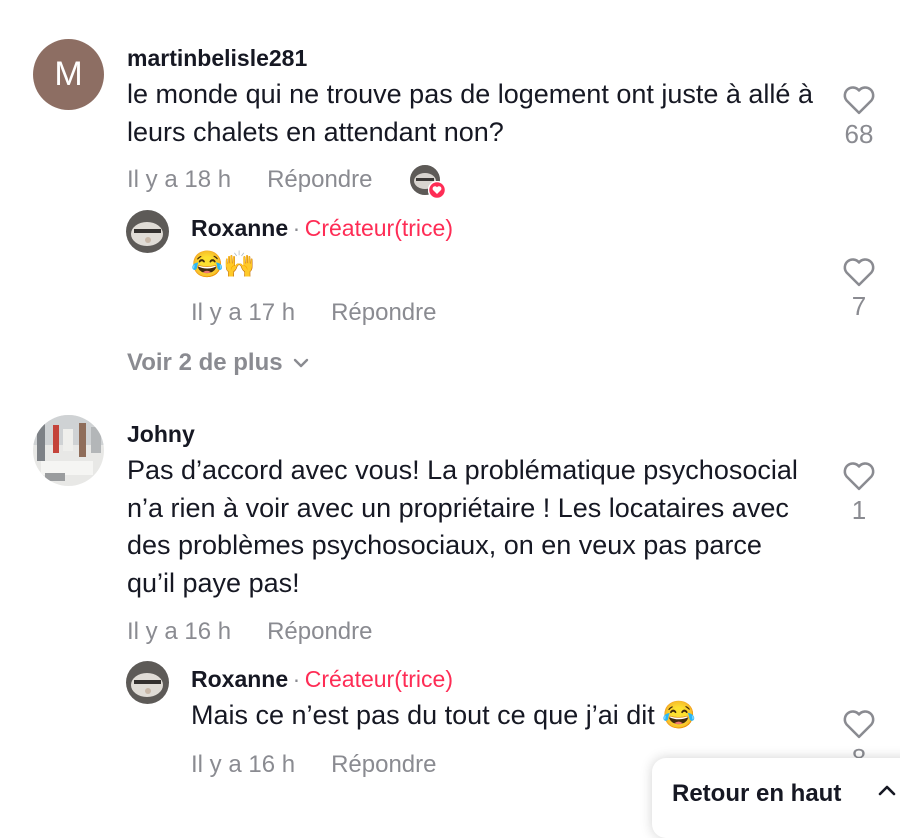 This screenshot has height=838, width=900. Describe the element at coordinates (300, 363) in the screenshot. I see `chevron-down-icon` at that location.